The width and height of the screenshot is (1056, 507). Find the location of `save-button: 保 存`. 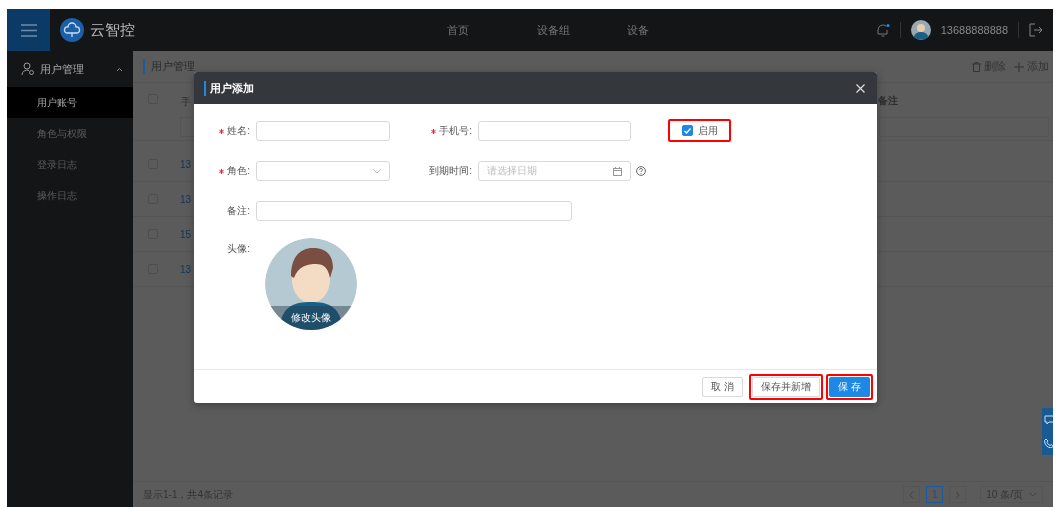

save-button: 保 存 is located at coordinates (849, 386).